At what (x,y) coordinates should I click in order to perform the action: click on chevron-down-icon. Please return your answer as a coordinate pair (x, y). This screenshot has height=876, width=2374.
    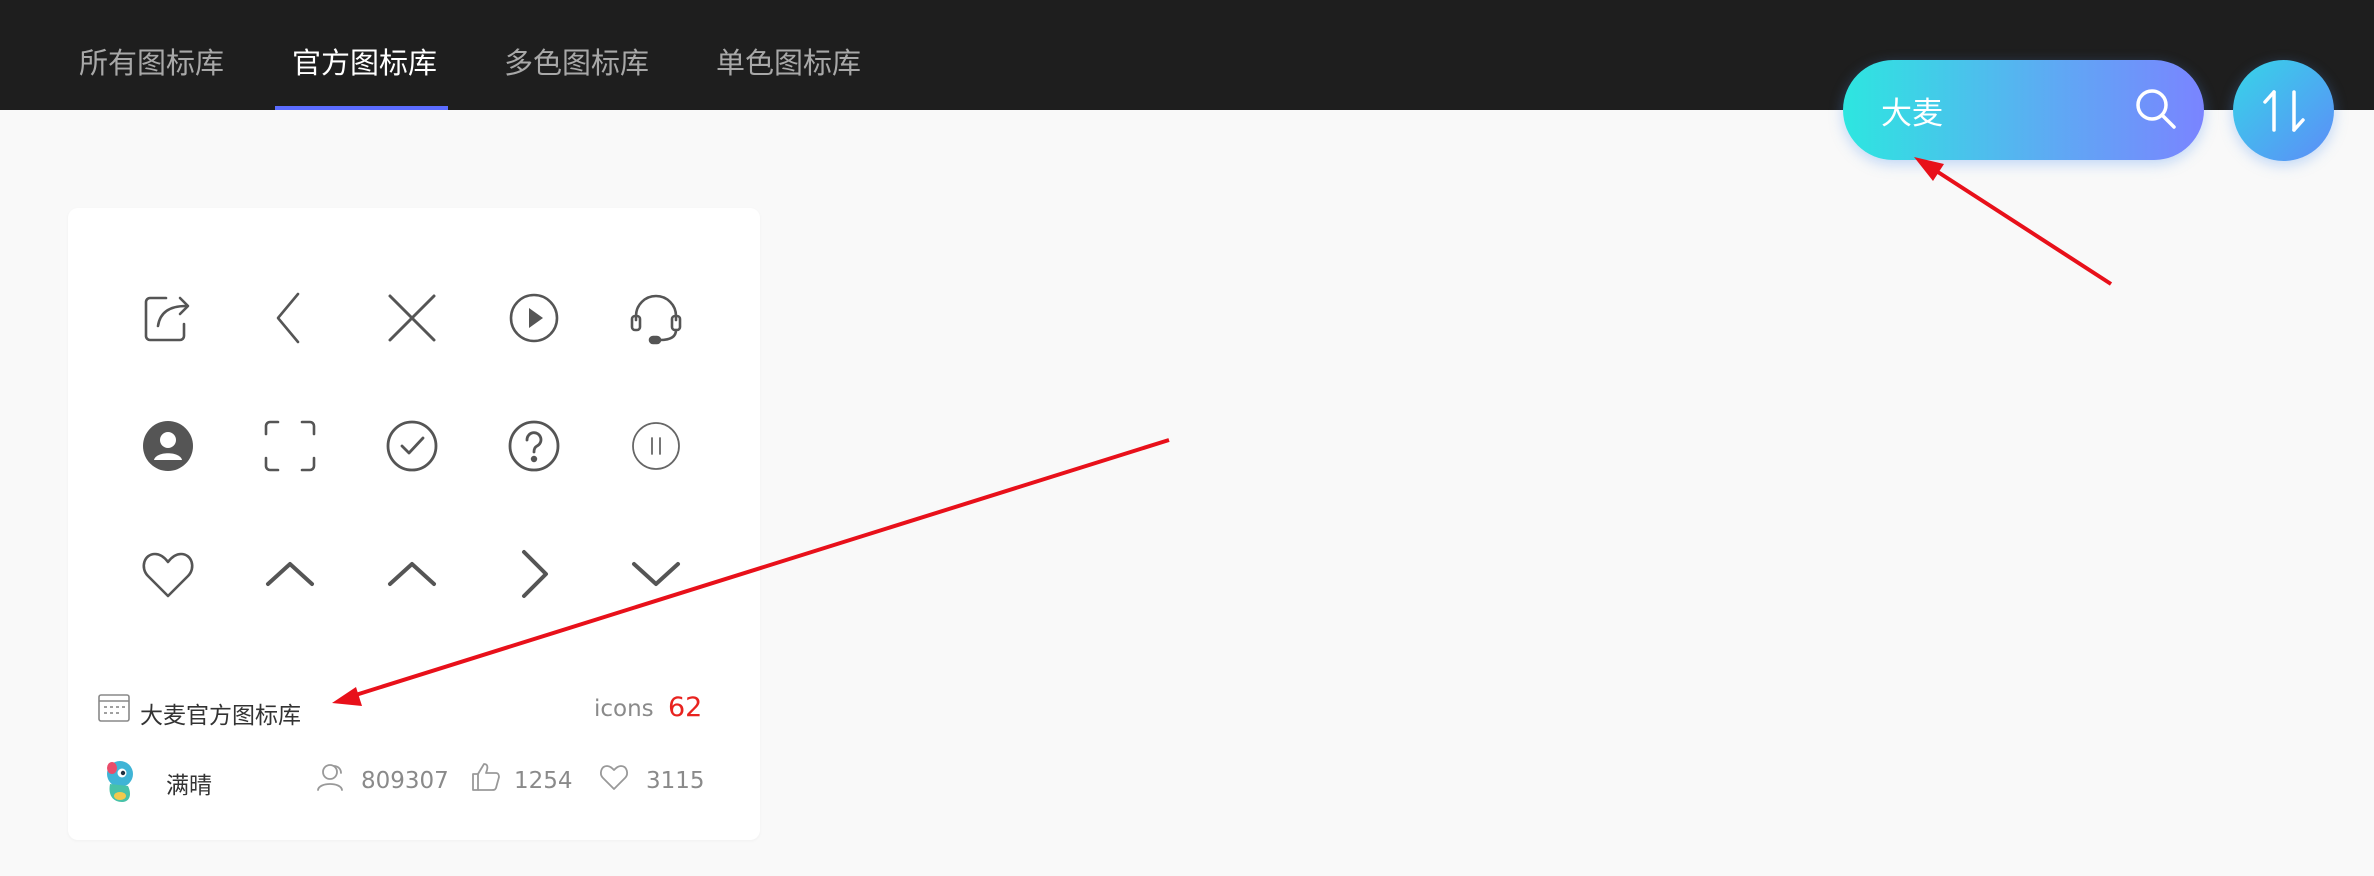
    Looking at the image, I should click on (656, 574).